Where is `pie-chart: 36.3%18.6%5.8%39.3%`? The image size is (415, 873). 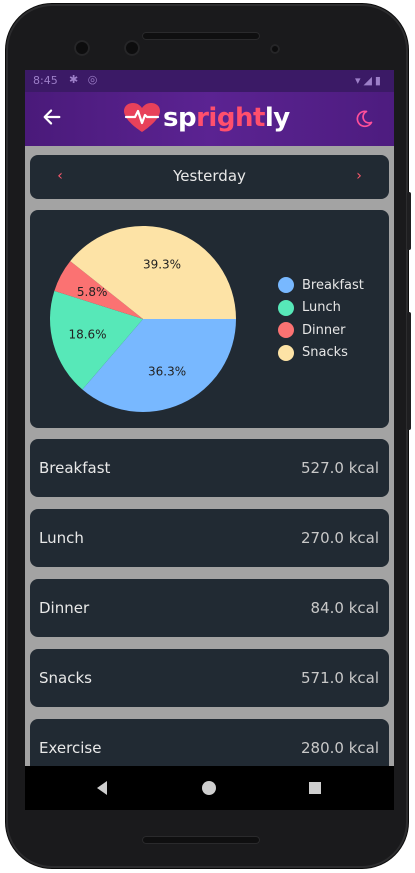
pie-chart: 36.3%18.6%5.8%39.3% is located at coordinates (143, 318).